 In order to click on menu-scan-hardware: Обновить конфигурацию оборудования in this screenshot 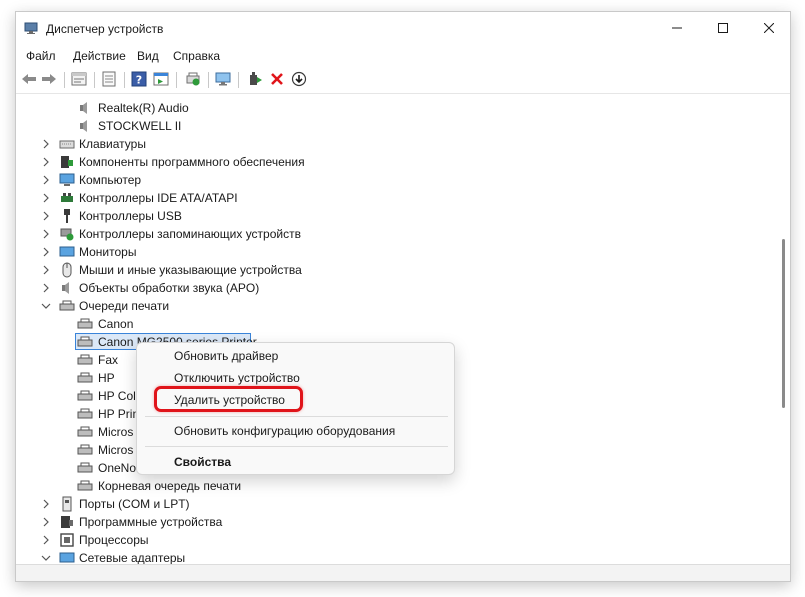, I will do `click(284, 431)`.